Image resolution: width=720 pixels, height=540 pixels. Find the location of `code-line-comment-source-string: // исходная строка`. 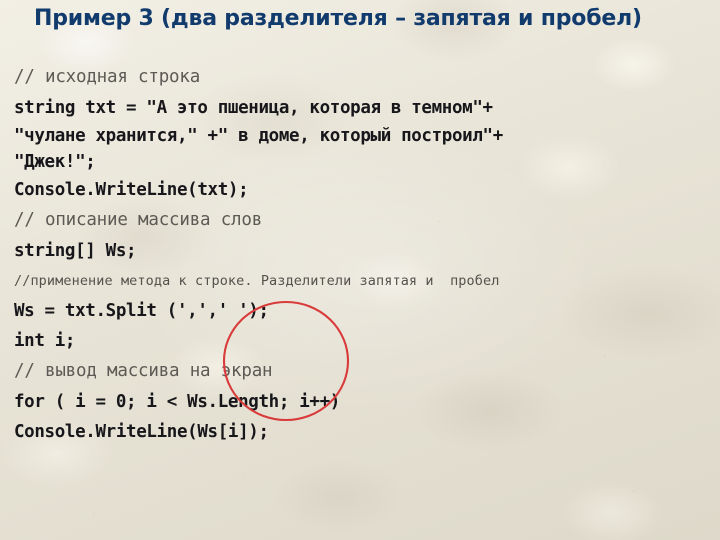

code-line-comment-source-string: // исходная строка is located at coordinates (107, 77).